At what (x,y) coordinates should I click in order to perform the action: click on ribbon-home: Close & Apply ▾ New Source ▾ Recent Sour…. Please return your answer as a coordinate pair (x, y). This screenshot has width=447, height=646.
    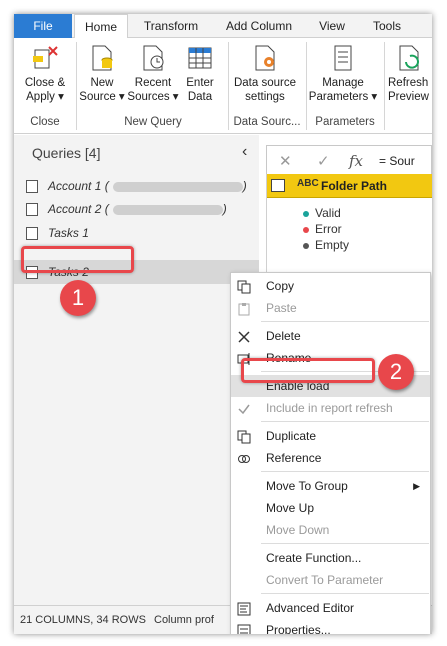
    Looking at the image, I should click on (223, 86).